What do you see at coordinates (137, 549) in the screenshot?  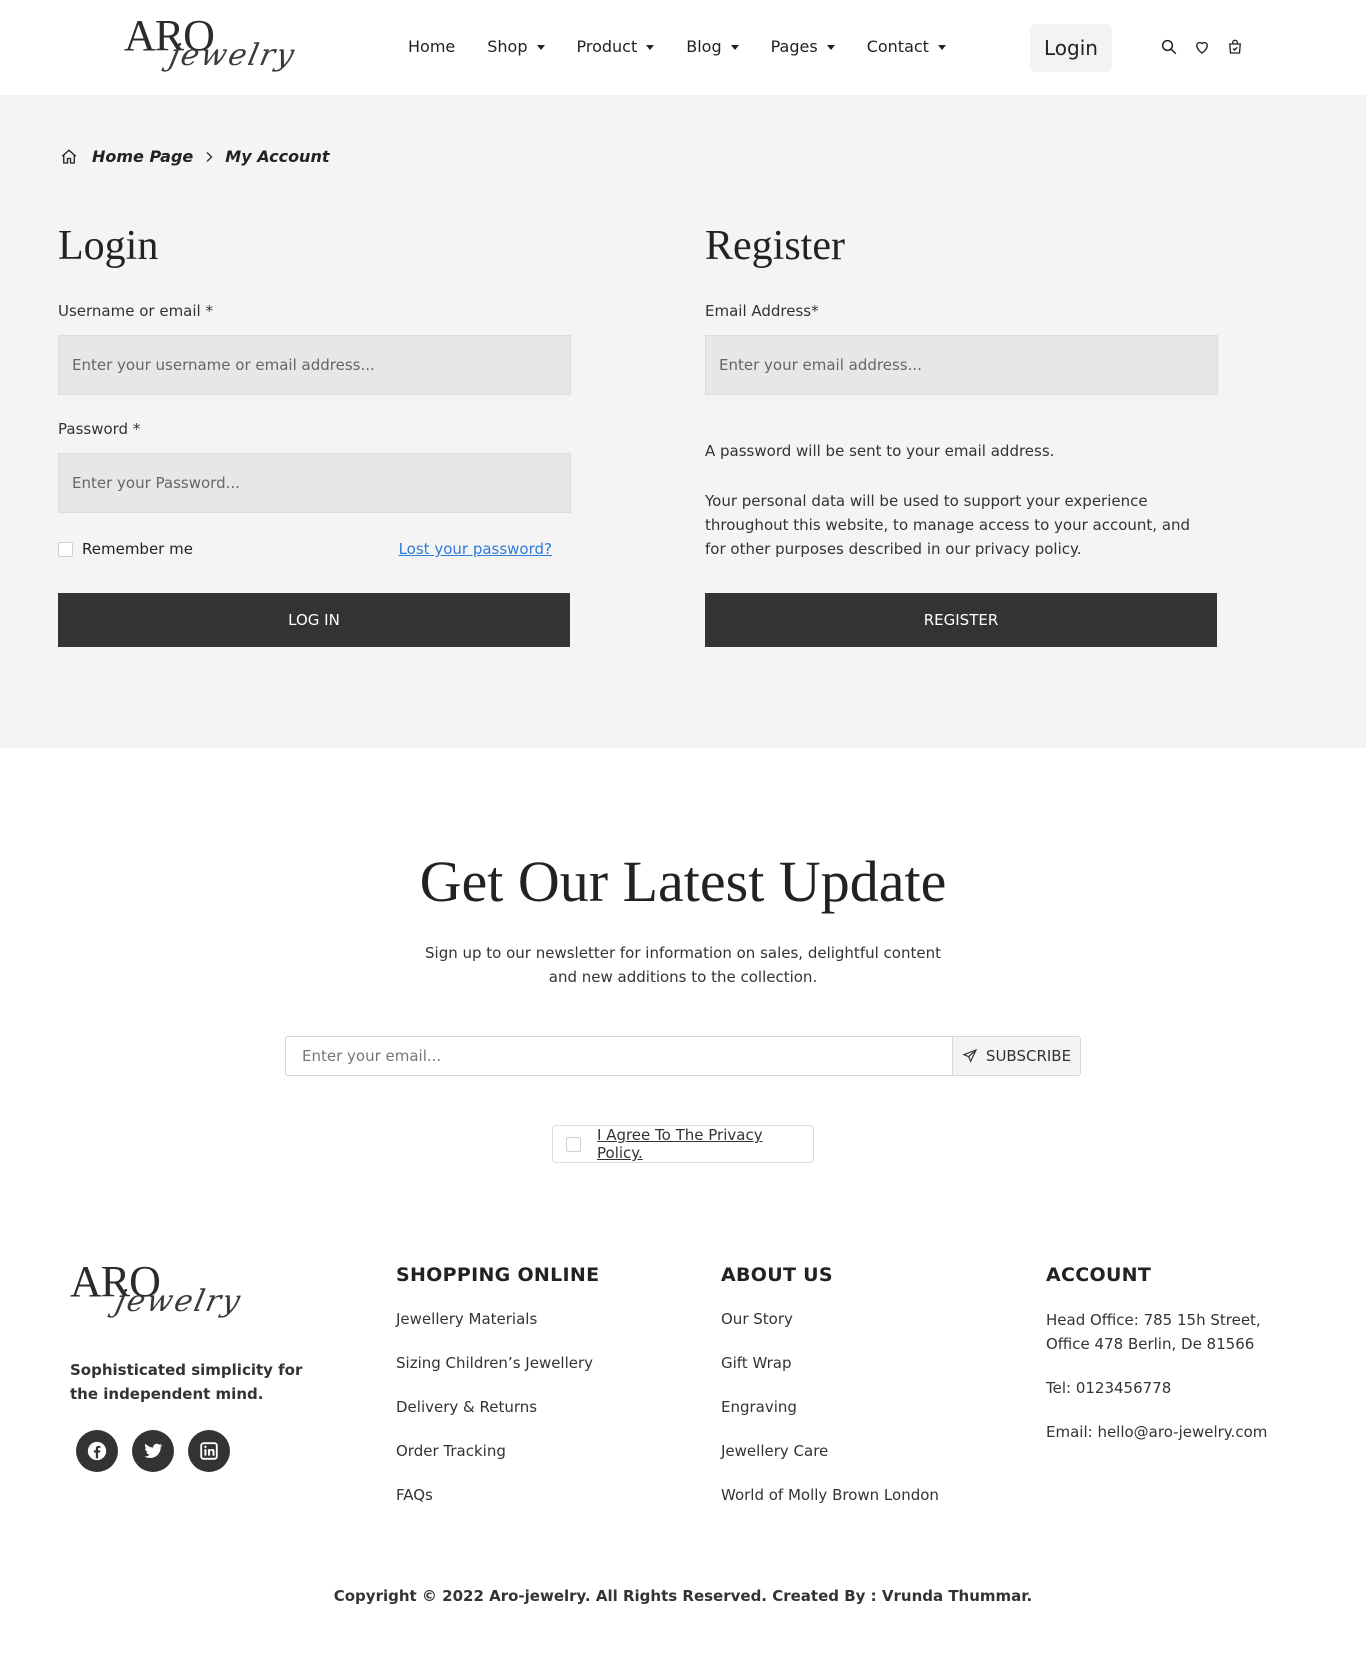 I see `remember-label: Remember me` at bounding box center [137, 549].